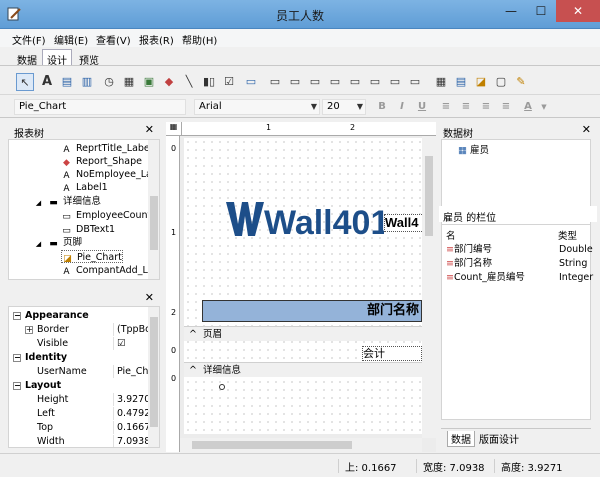 The height and width of the screenshot is (477, 600). What do you see at coordinates (71, 39) in the screenshot?
I see `menu-edit: 编辑(E)` at bounding box center [71, 39].